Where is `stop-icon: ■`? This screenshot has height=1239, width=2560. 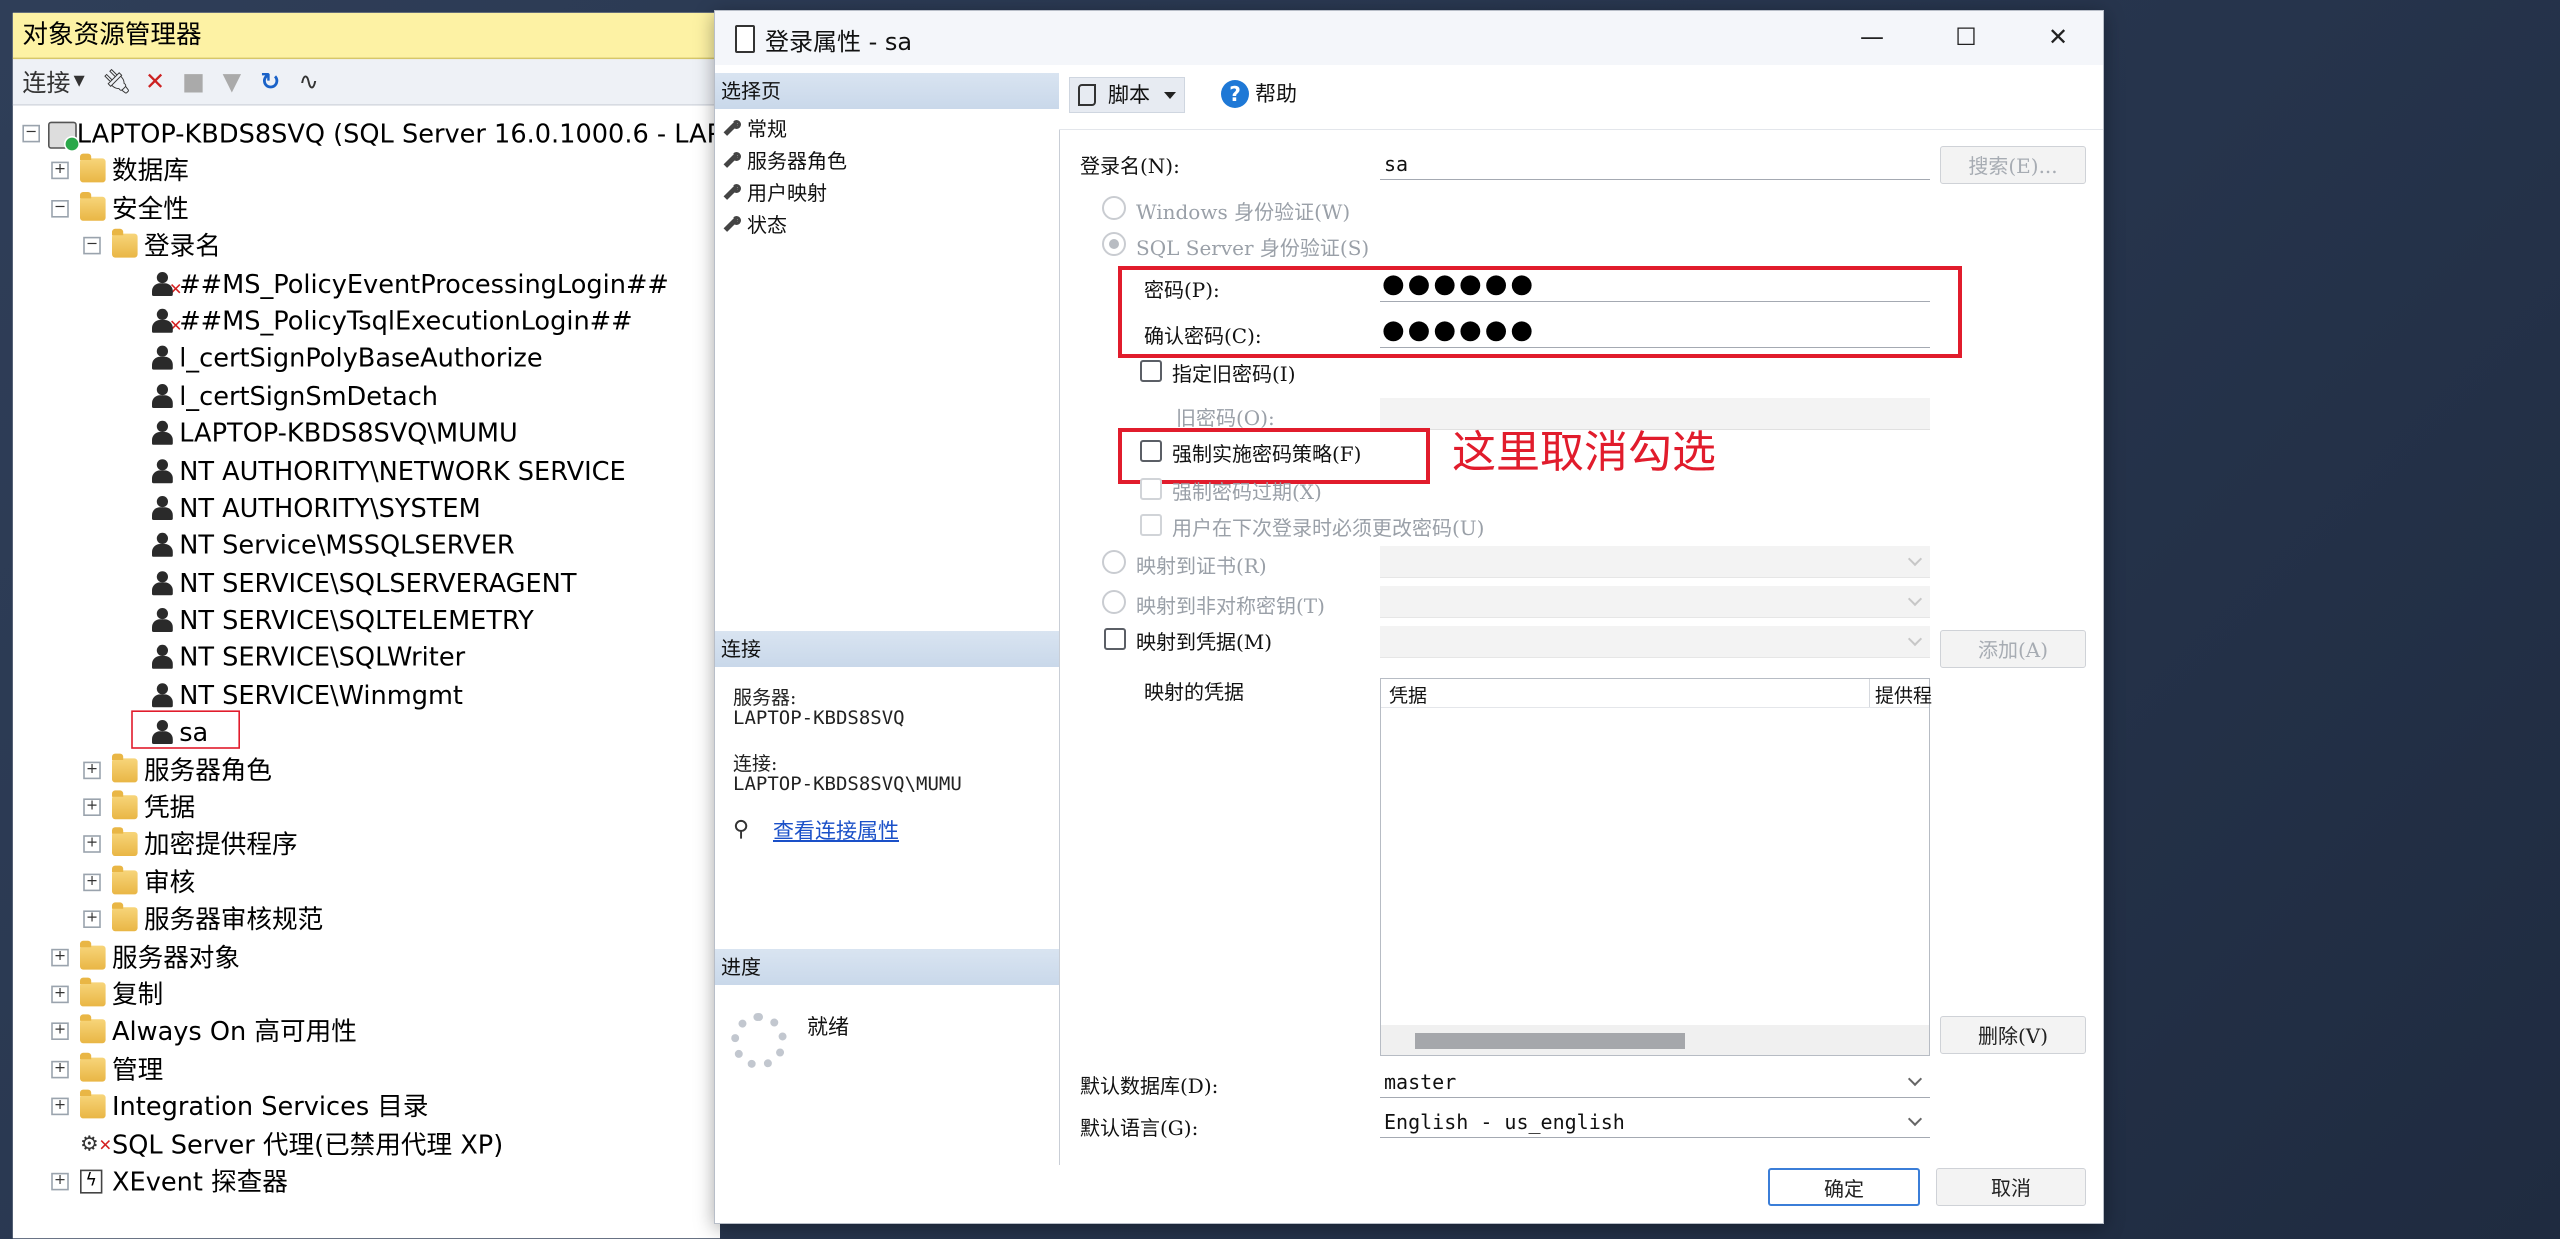
stop-icon: ■ is located at coordinates (194, 81).